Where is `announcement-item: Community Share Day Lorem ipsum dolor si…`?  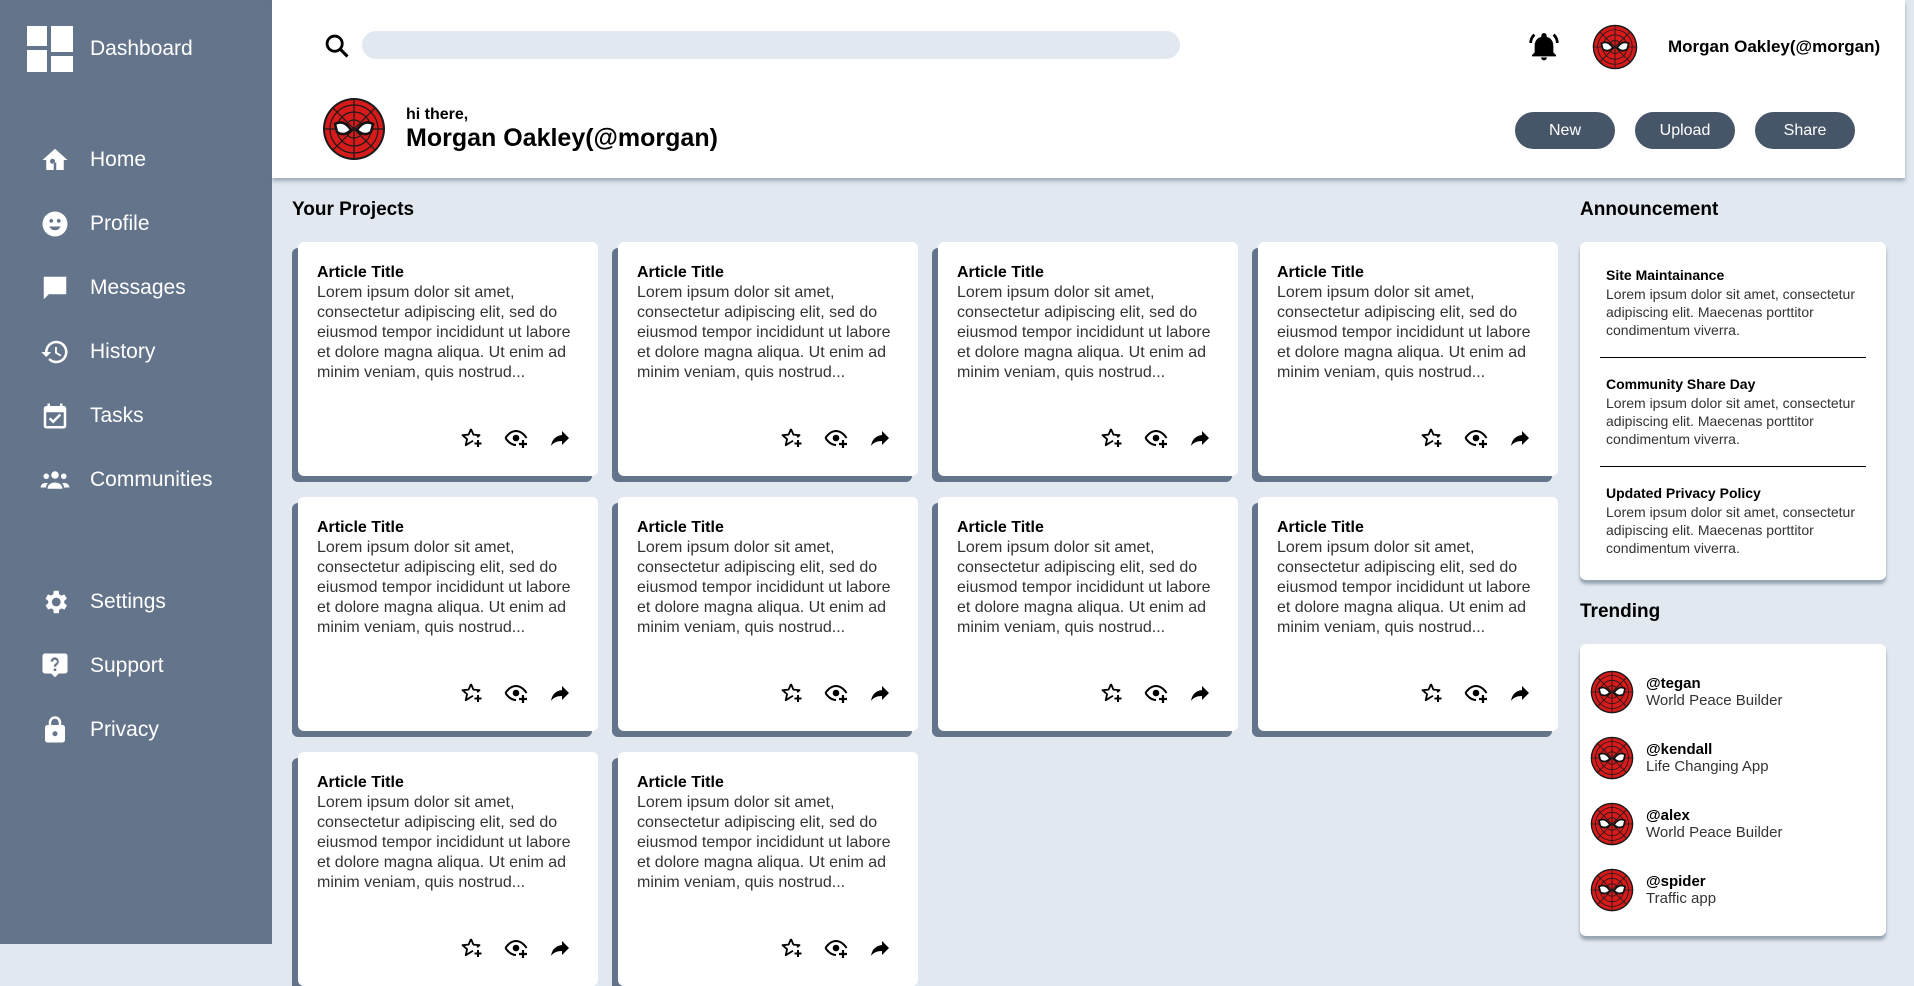
announcement-item: Community Share Day Lorem ipsum dolor si… is located at coordinates (1733, 412).